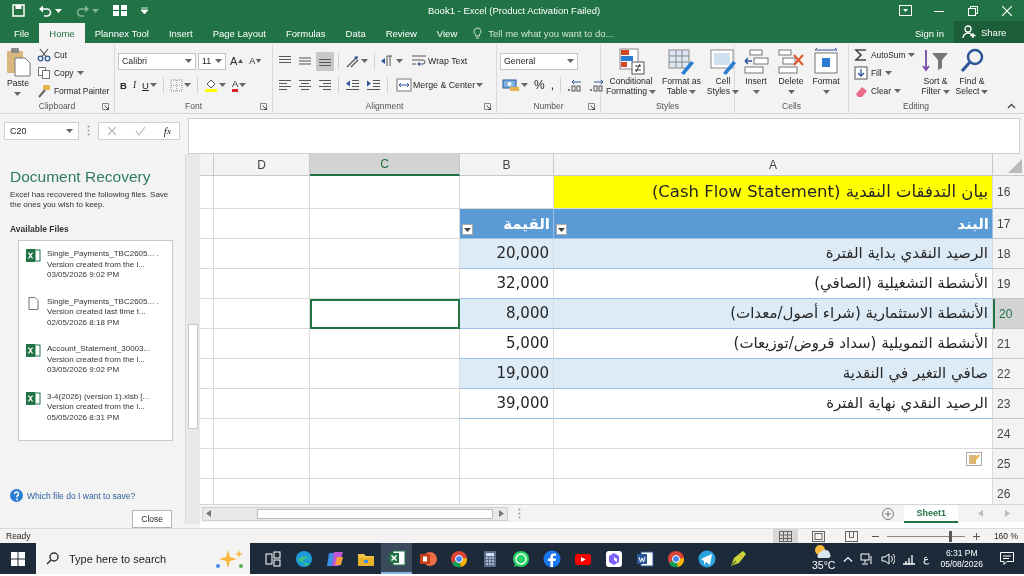  I want to click on language-indicator: ع, so click(926, 558).